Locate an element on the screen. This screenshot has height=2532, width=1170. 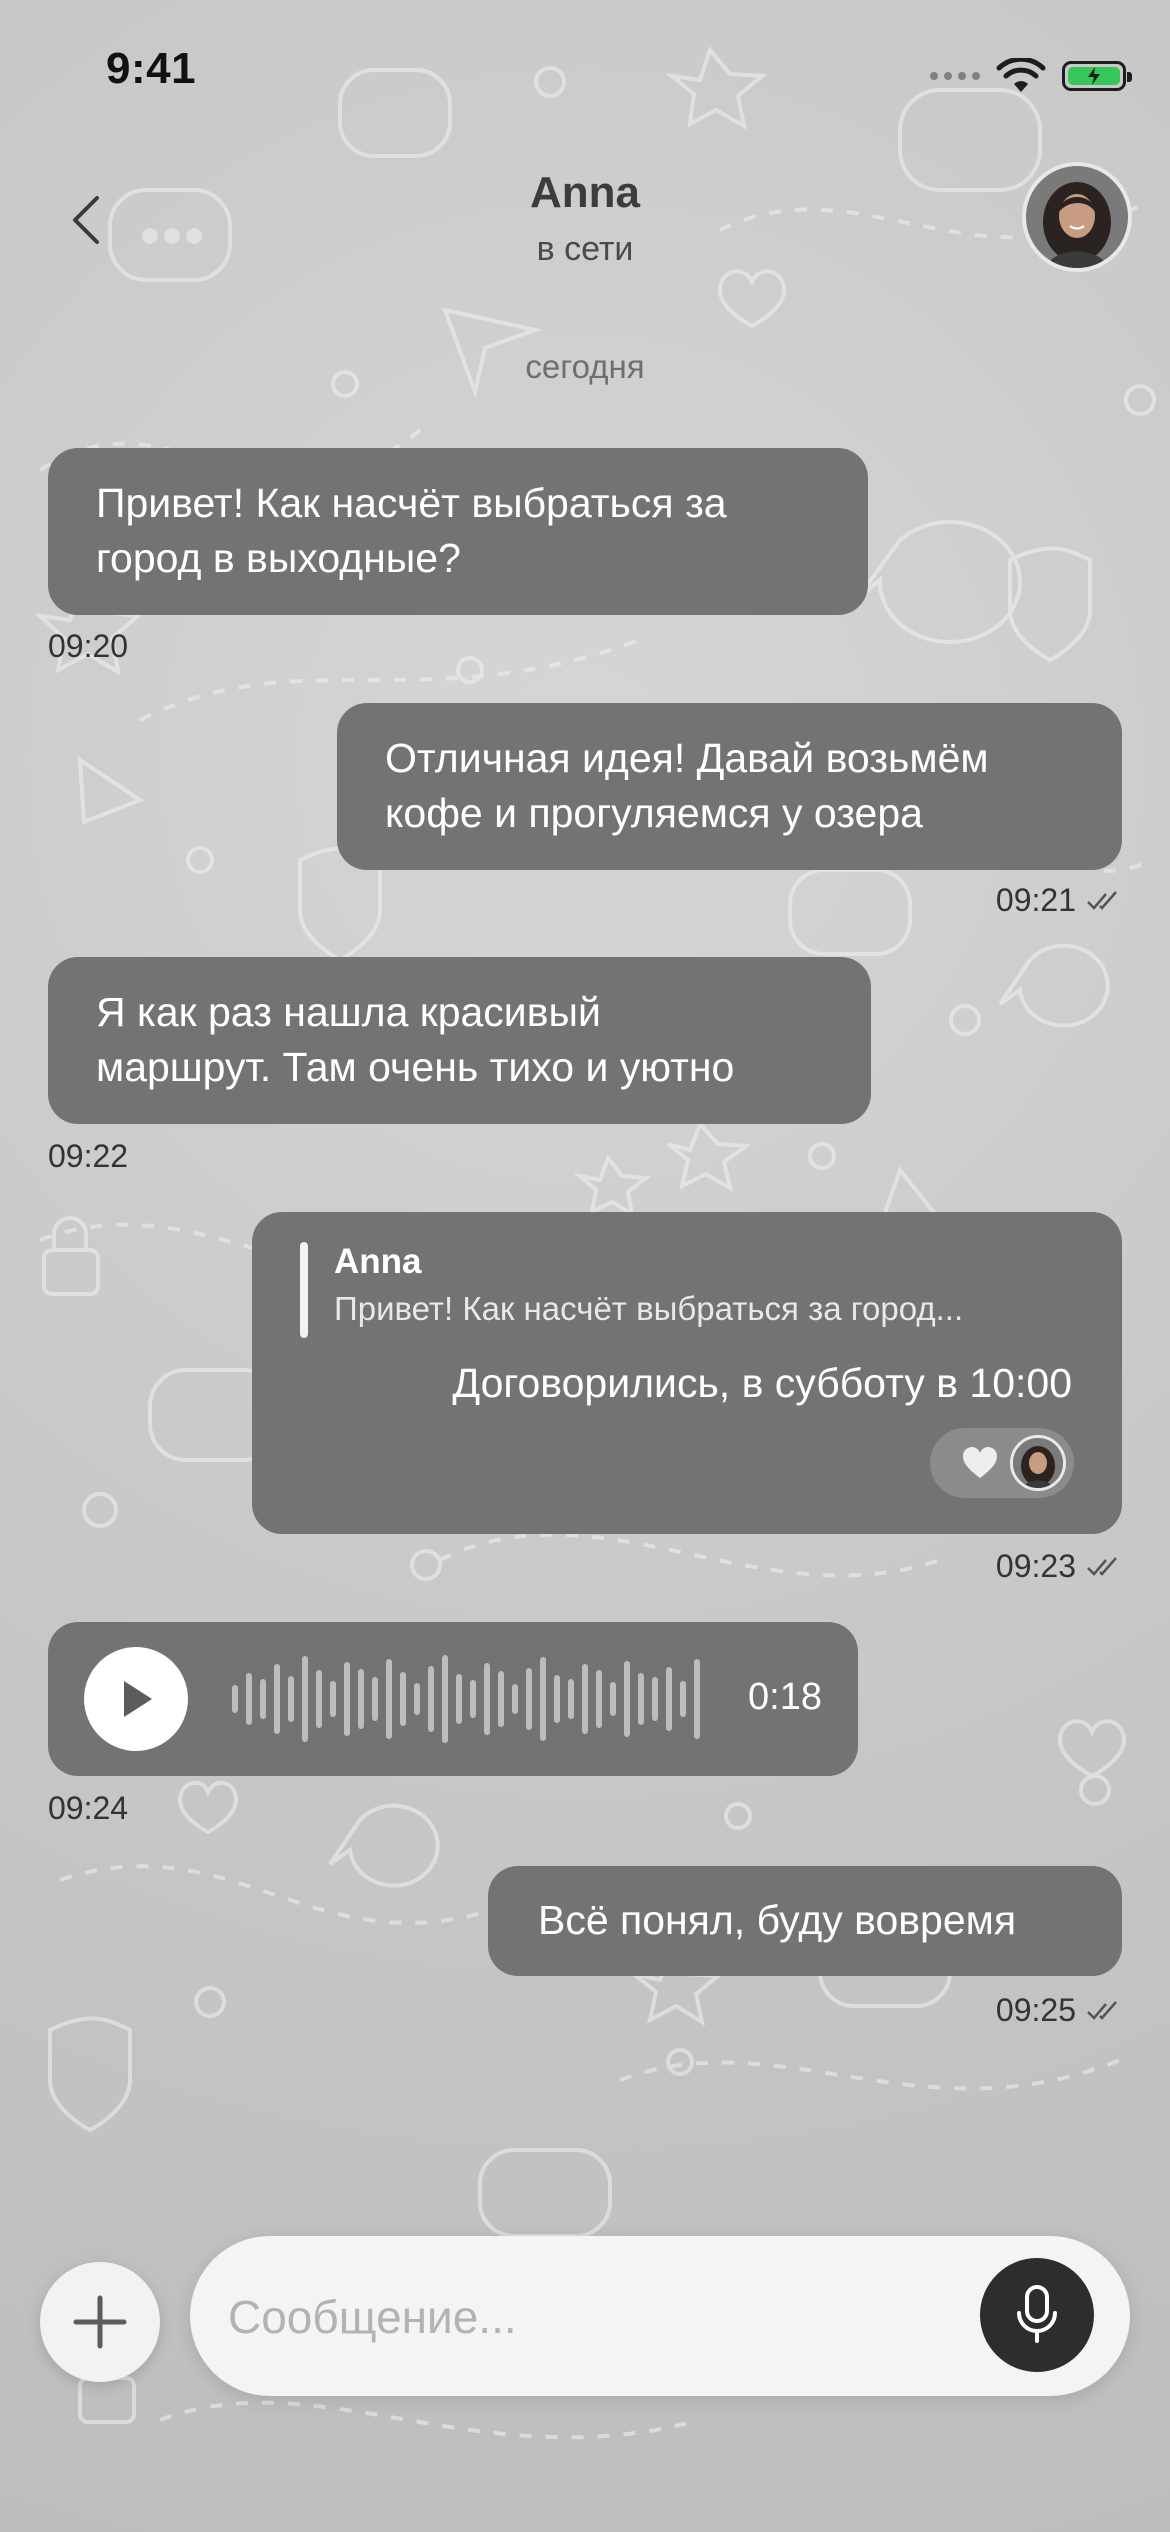
message-time-text: 09:20 is located at coordinates (88, 646).